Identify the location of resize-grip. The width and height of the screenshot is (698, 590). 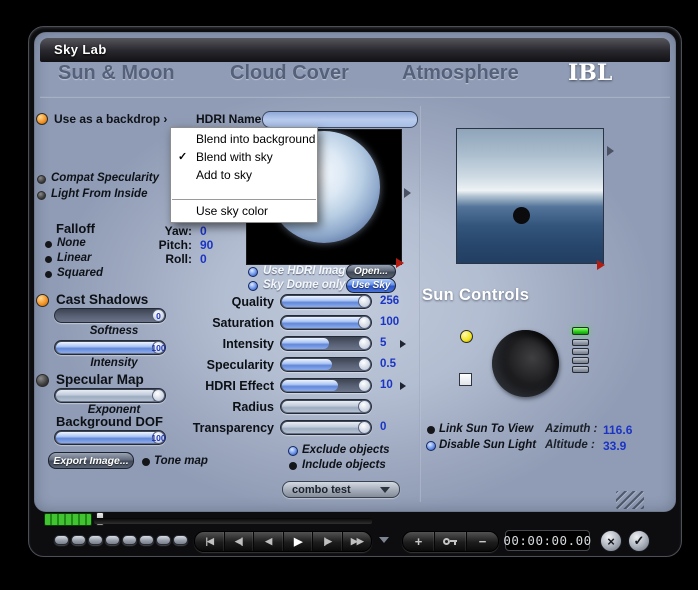
(630, 500).